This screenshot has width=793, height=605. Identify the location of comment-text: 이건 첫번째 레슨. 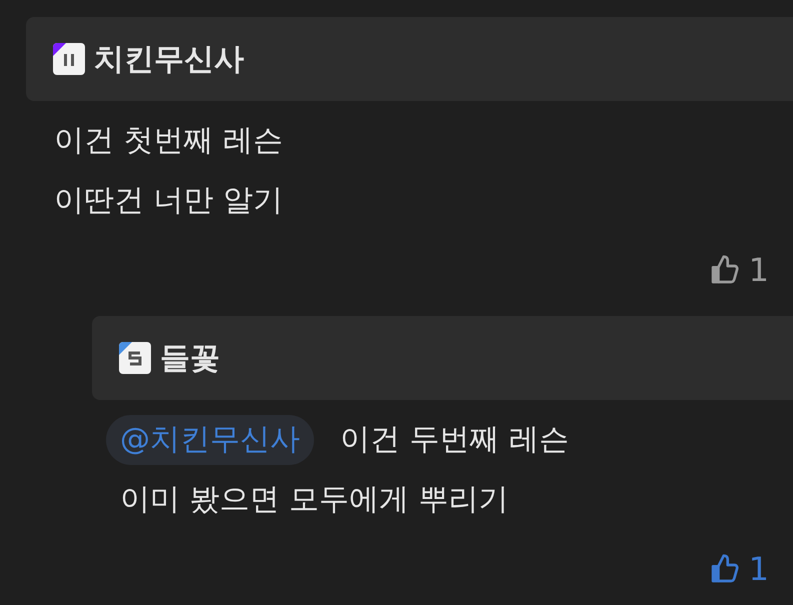
(169, 141).